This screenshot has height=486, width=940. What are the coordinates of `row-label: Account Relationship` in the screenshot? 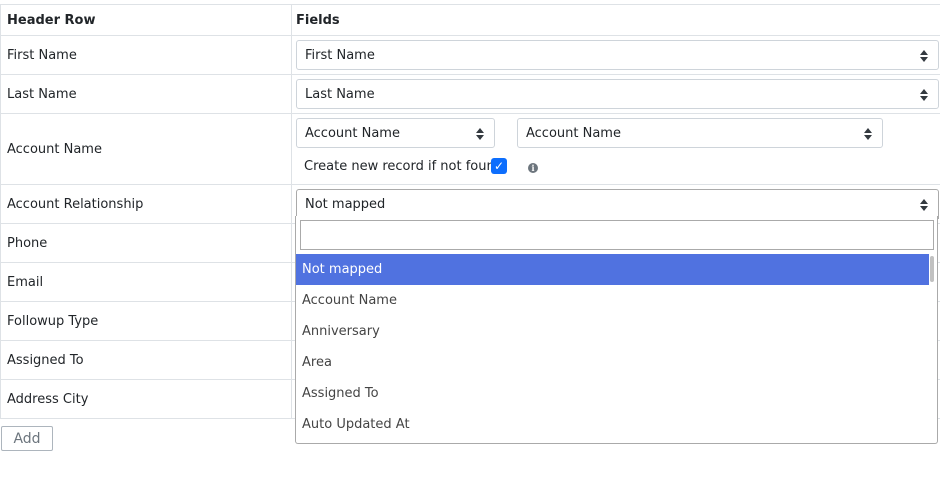 It's located at (75, 204).